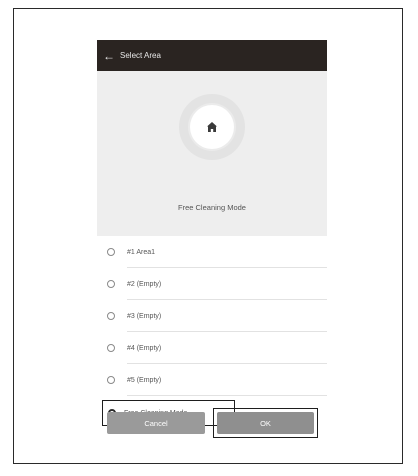 The image size is (418, 476). Describe the element at coordinates (212, 207) in the screenshot. I see `hero-mode-label: Free Cleaning Mode` at that location.